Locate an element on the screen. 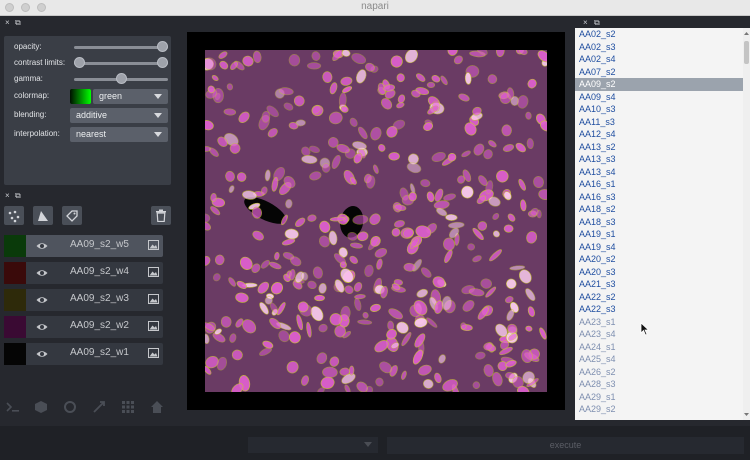 The image size is (750, 460). title-bar: napari is located at coordinates (375, 8).